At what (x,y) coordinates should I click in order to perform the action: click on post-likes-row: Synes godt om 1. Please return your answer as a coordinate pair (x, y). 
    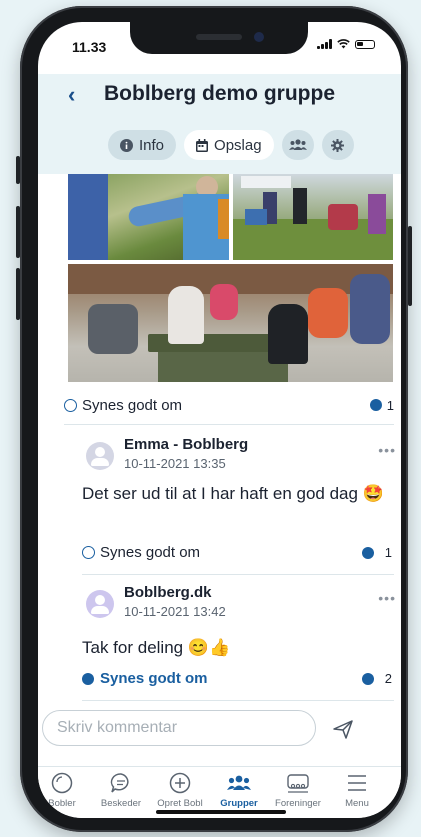
    Looking at the image, I should click on (229, 405).